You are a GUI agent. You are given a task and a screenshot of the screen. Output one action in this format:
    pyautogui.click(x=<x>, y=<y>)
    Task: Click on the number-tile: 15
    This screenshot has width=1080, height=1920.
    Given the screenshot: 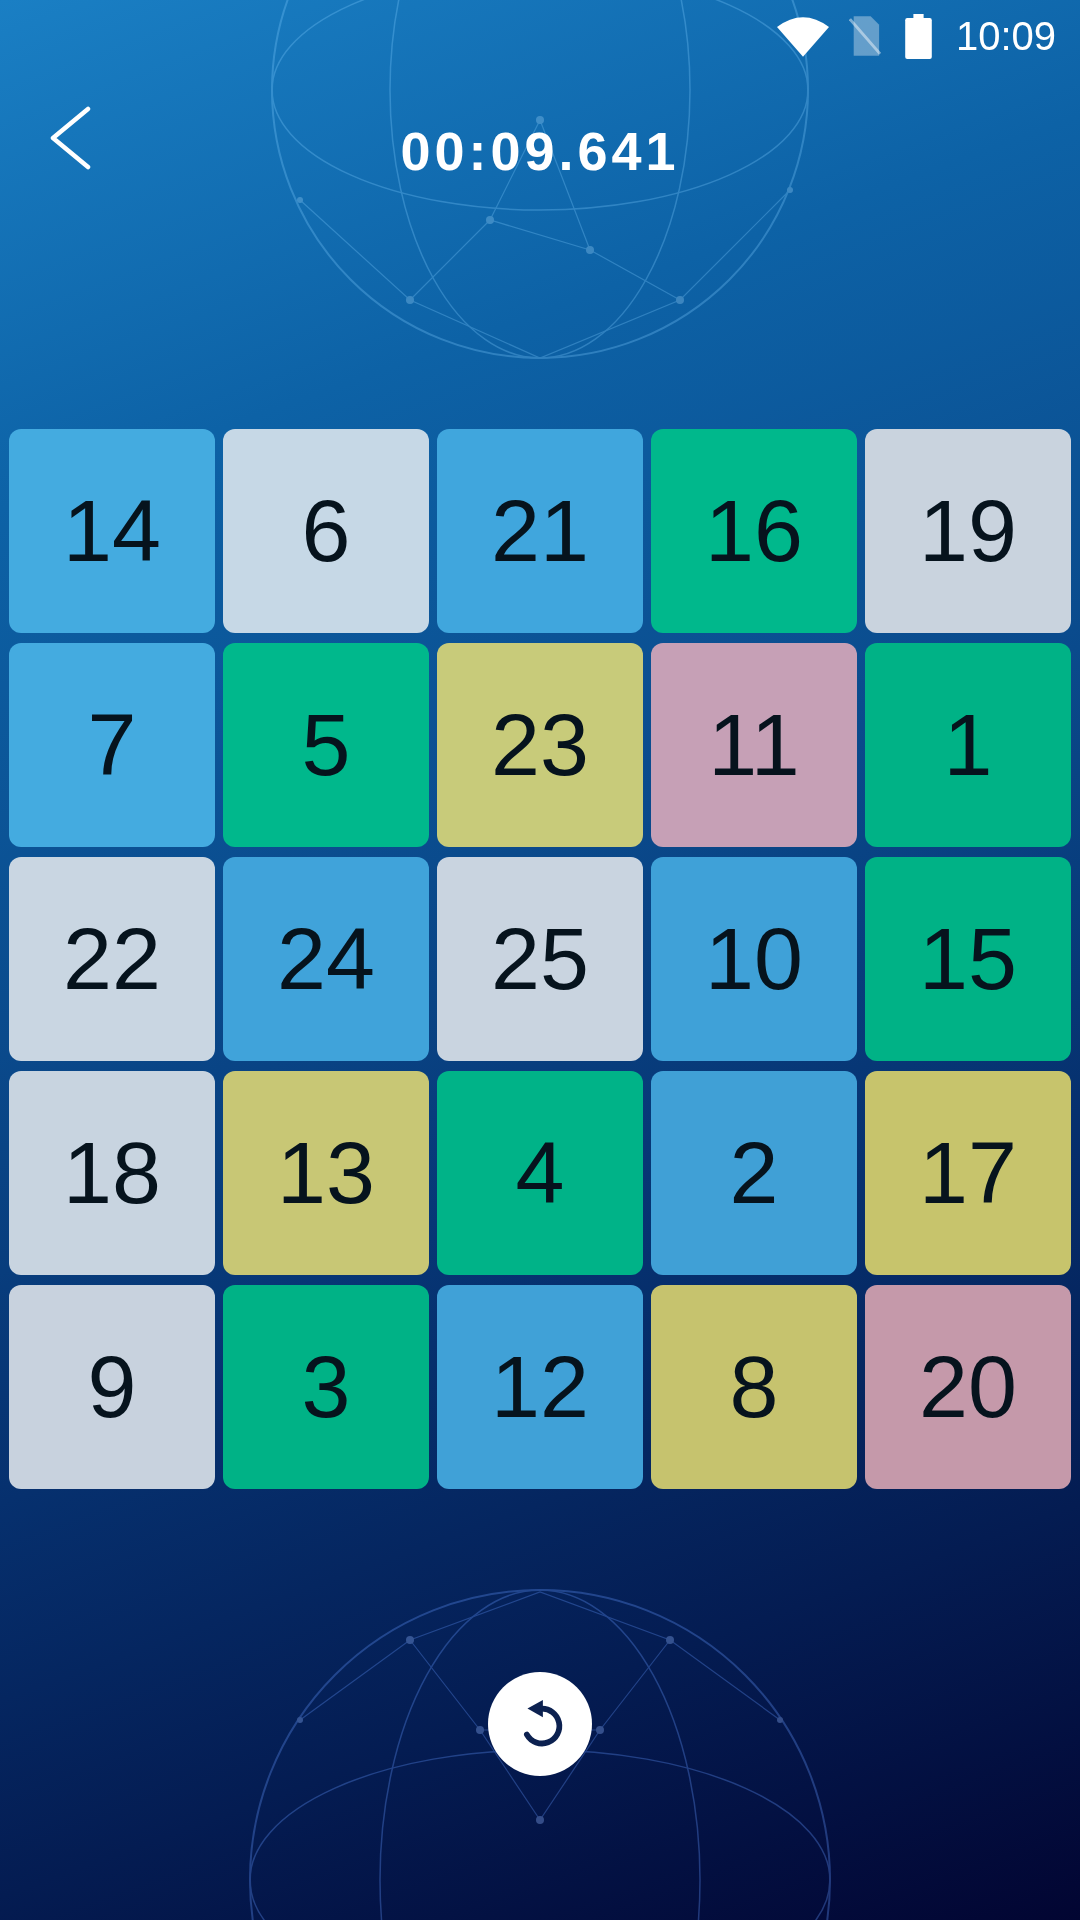 What is the action you would take?
    pyautogui.click(x=968, y=959)
    